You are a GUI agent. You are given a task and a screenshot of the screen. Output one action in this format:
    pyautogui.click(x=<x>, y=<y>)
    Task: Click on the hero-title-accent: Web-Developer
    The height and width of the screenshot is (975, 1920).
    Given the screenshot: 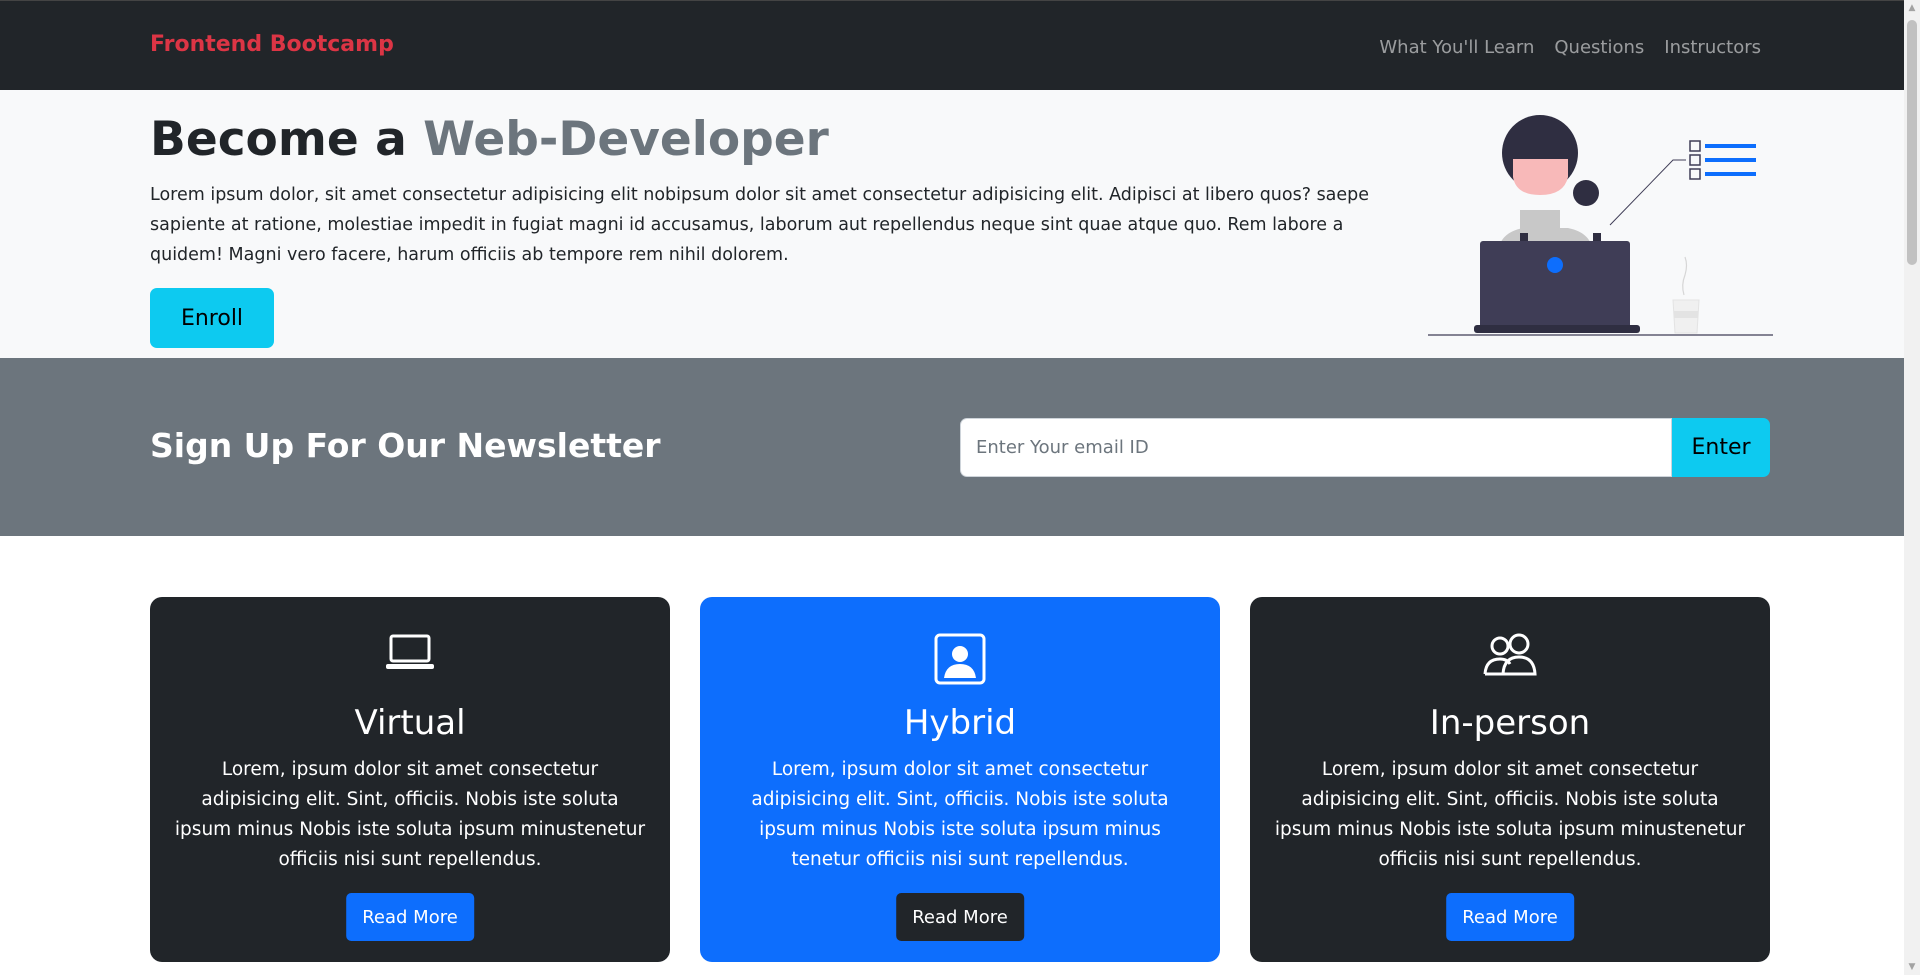 What is the action you would take?
    pyautogui.click(x=626, y=139)
    